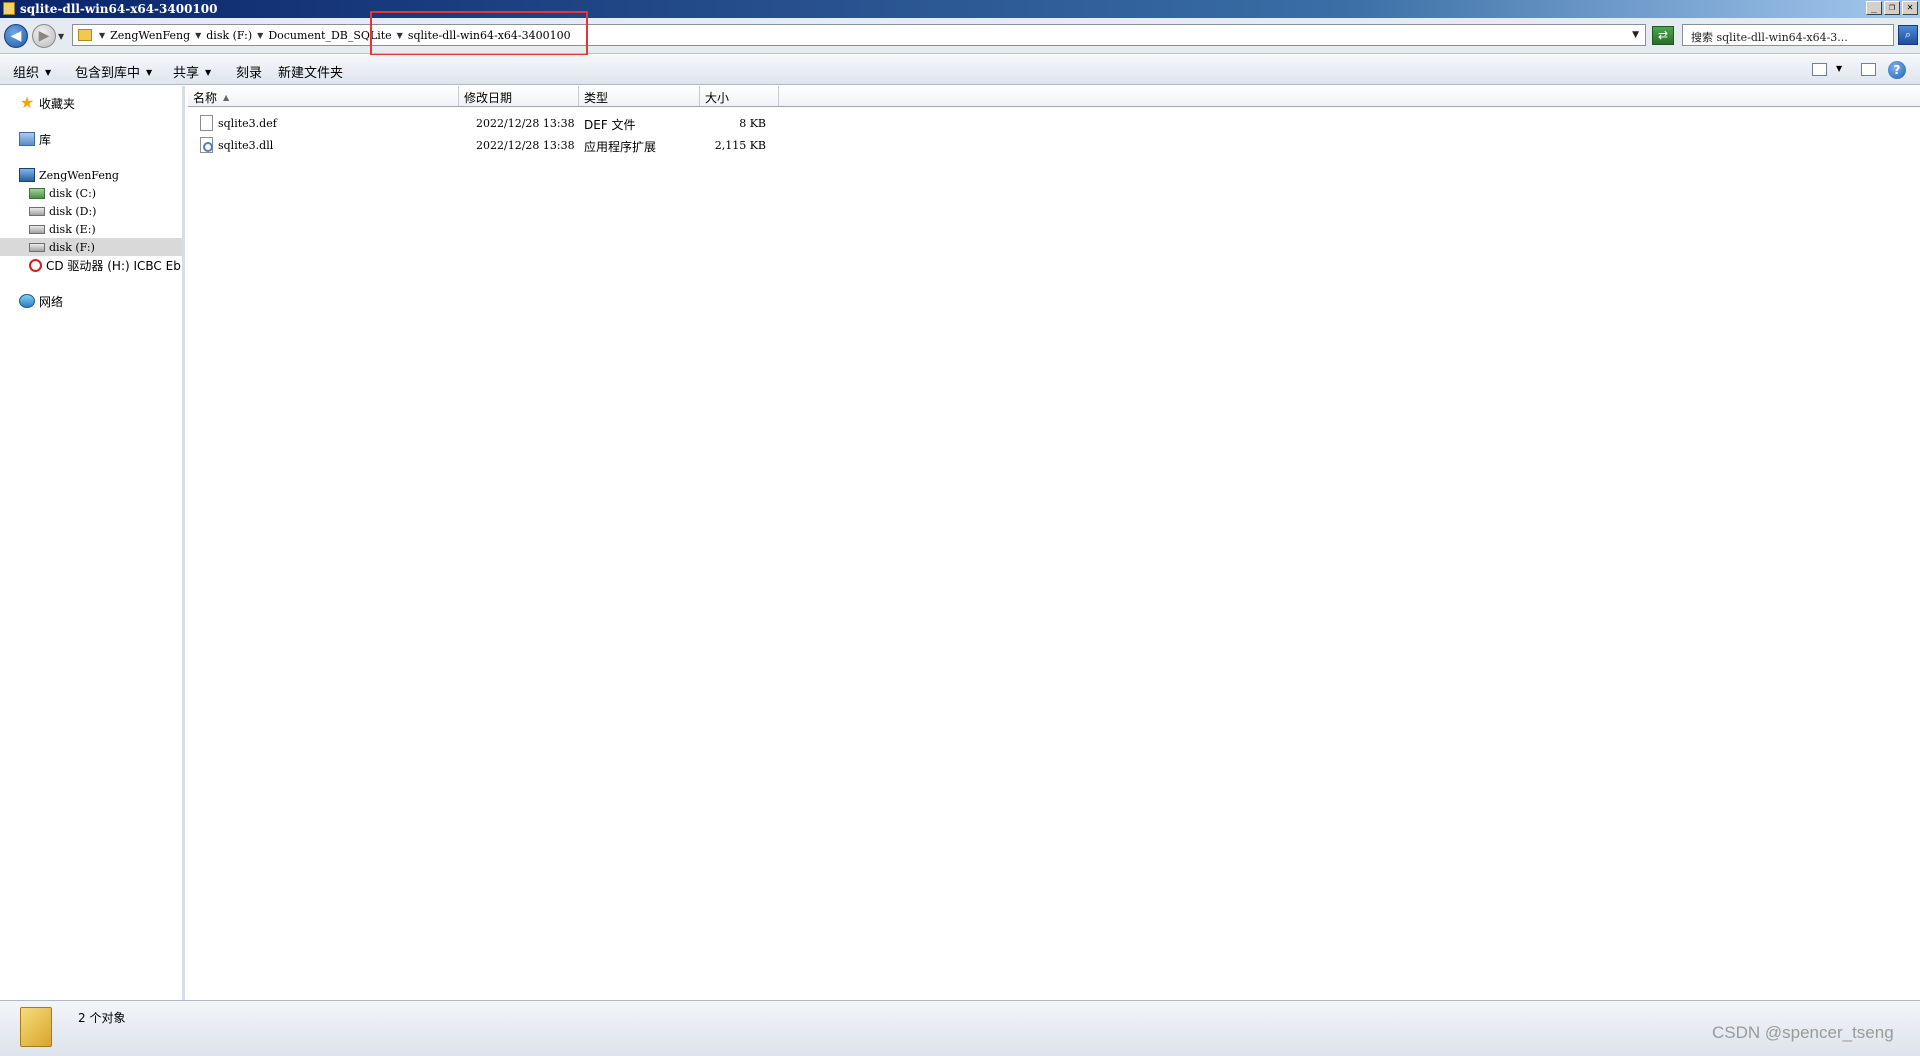  Describe the element at coordinates (119, 9) in the screenshot. I see `window-title: sqlite-dll-win64-x64-3400100` at that location.